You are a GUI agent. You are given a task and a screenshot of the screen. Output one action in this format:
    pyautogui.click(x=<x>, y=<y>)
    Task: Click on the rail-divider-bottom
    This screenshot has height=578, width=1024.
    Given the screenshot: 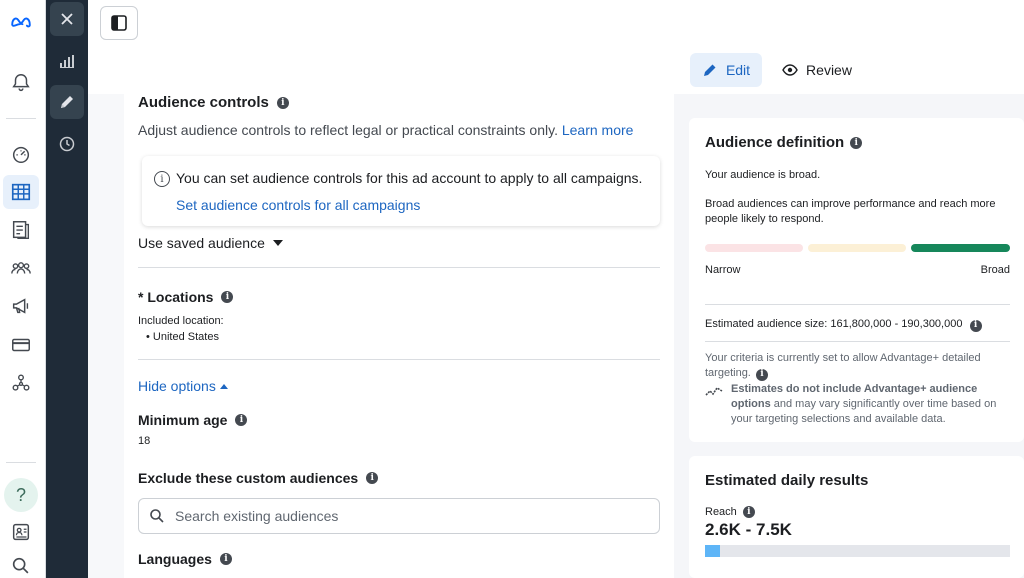 What is the action you would take?
    pyautogui.click(x=21, y=462)
    